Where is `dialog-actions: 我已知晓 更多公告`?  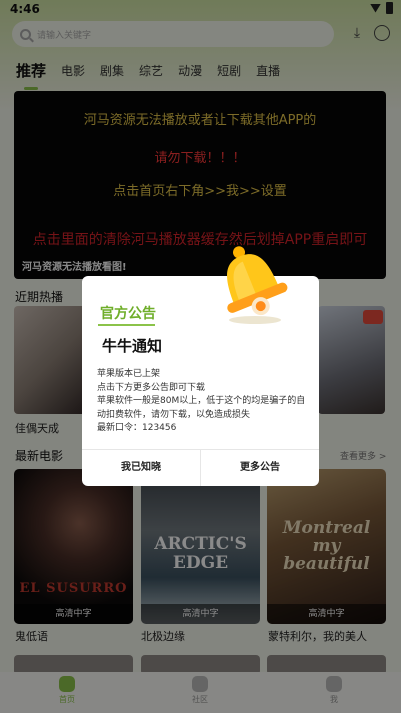
dialog-actions: 我已知晓 更多公告 is located at coordinates (200, 467).